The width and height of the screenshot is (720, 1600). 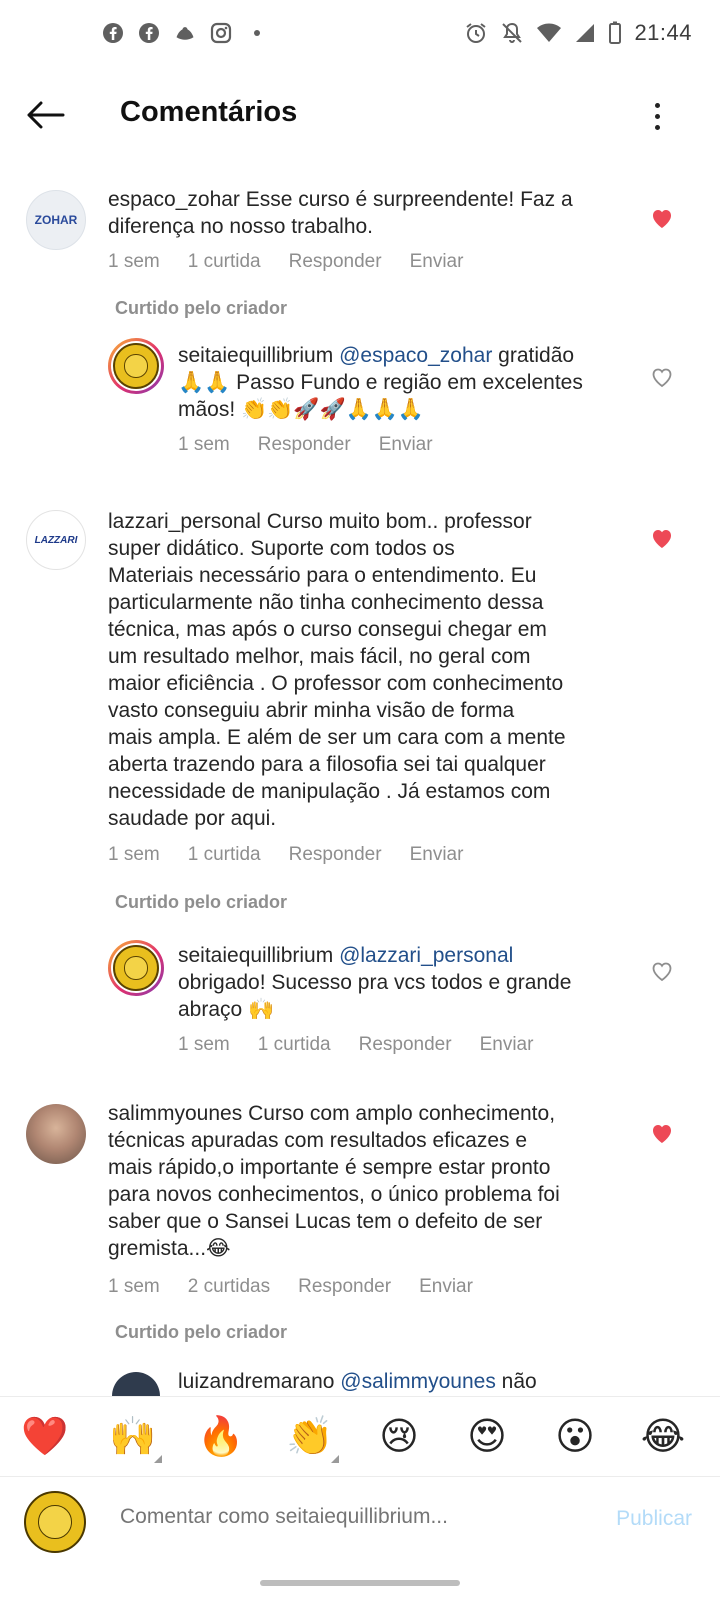 What do you see at coordinates (45, 1437) in the screenshot?
I see `emoji-heart: ❤️` at bounding box center [45, 1437].